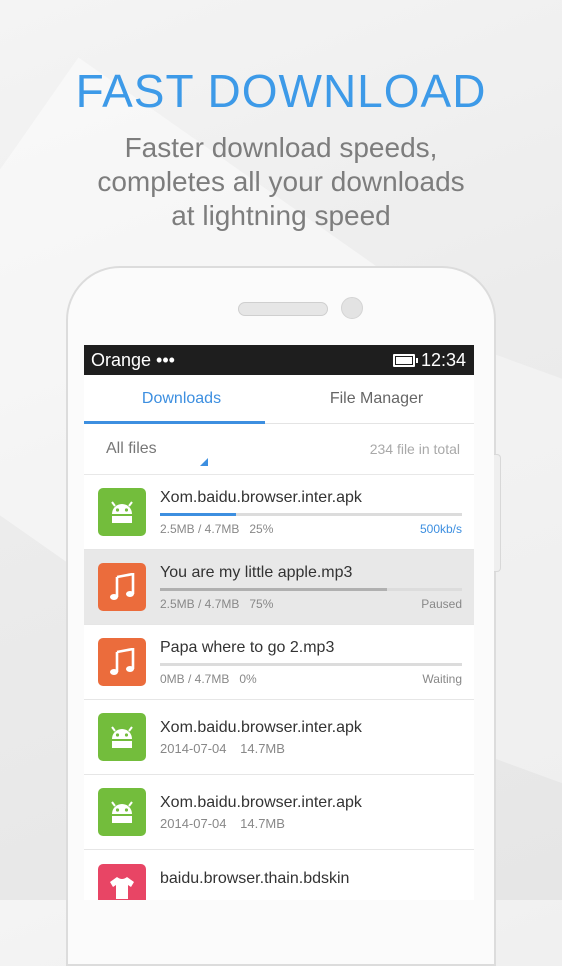 The image size is (562, 966). I want to click on file-count-label: 234 file in total, so click(414, 449).